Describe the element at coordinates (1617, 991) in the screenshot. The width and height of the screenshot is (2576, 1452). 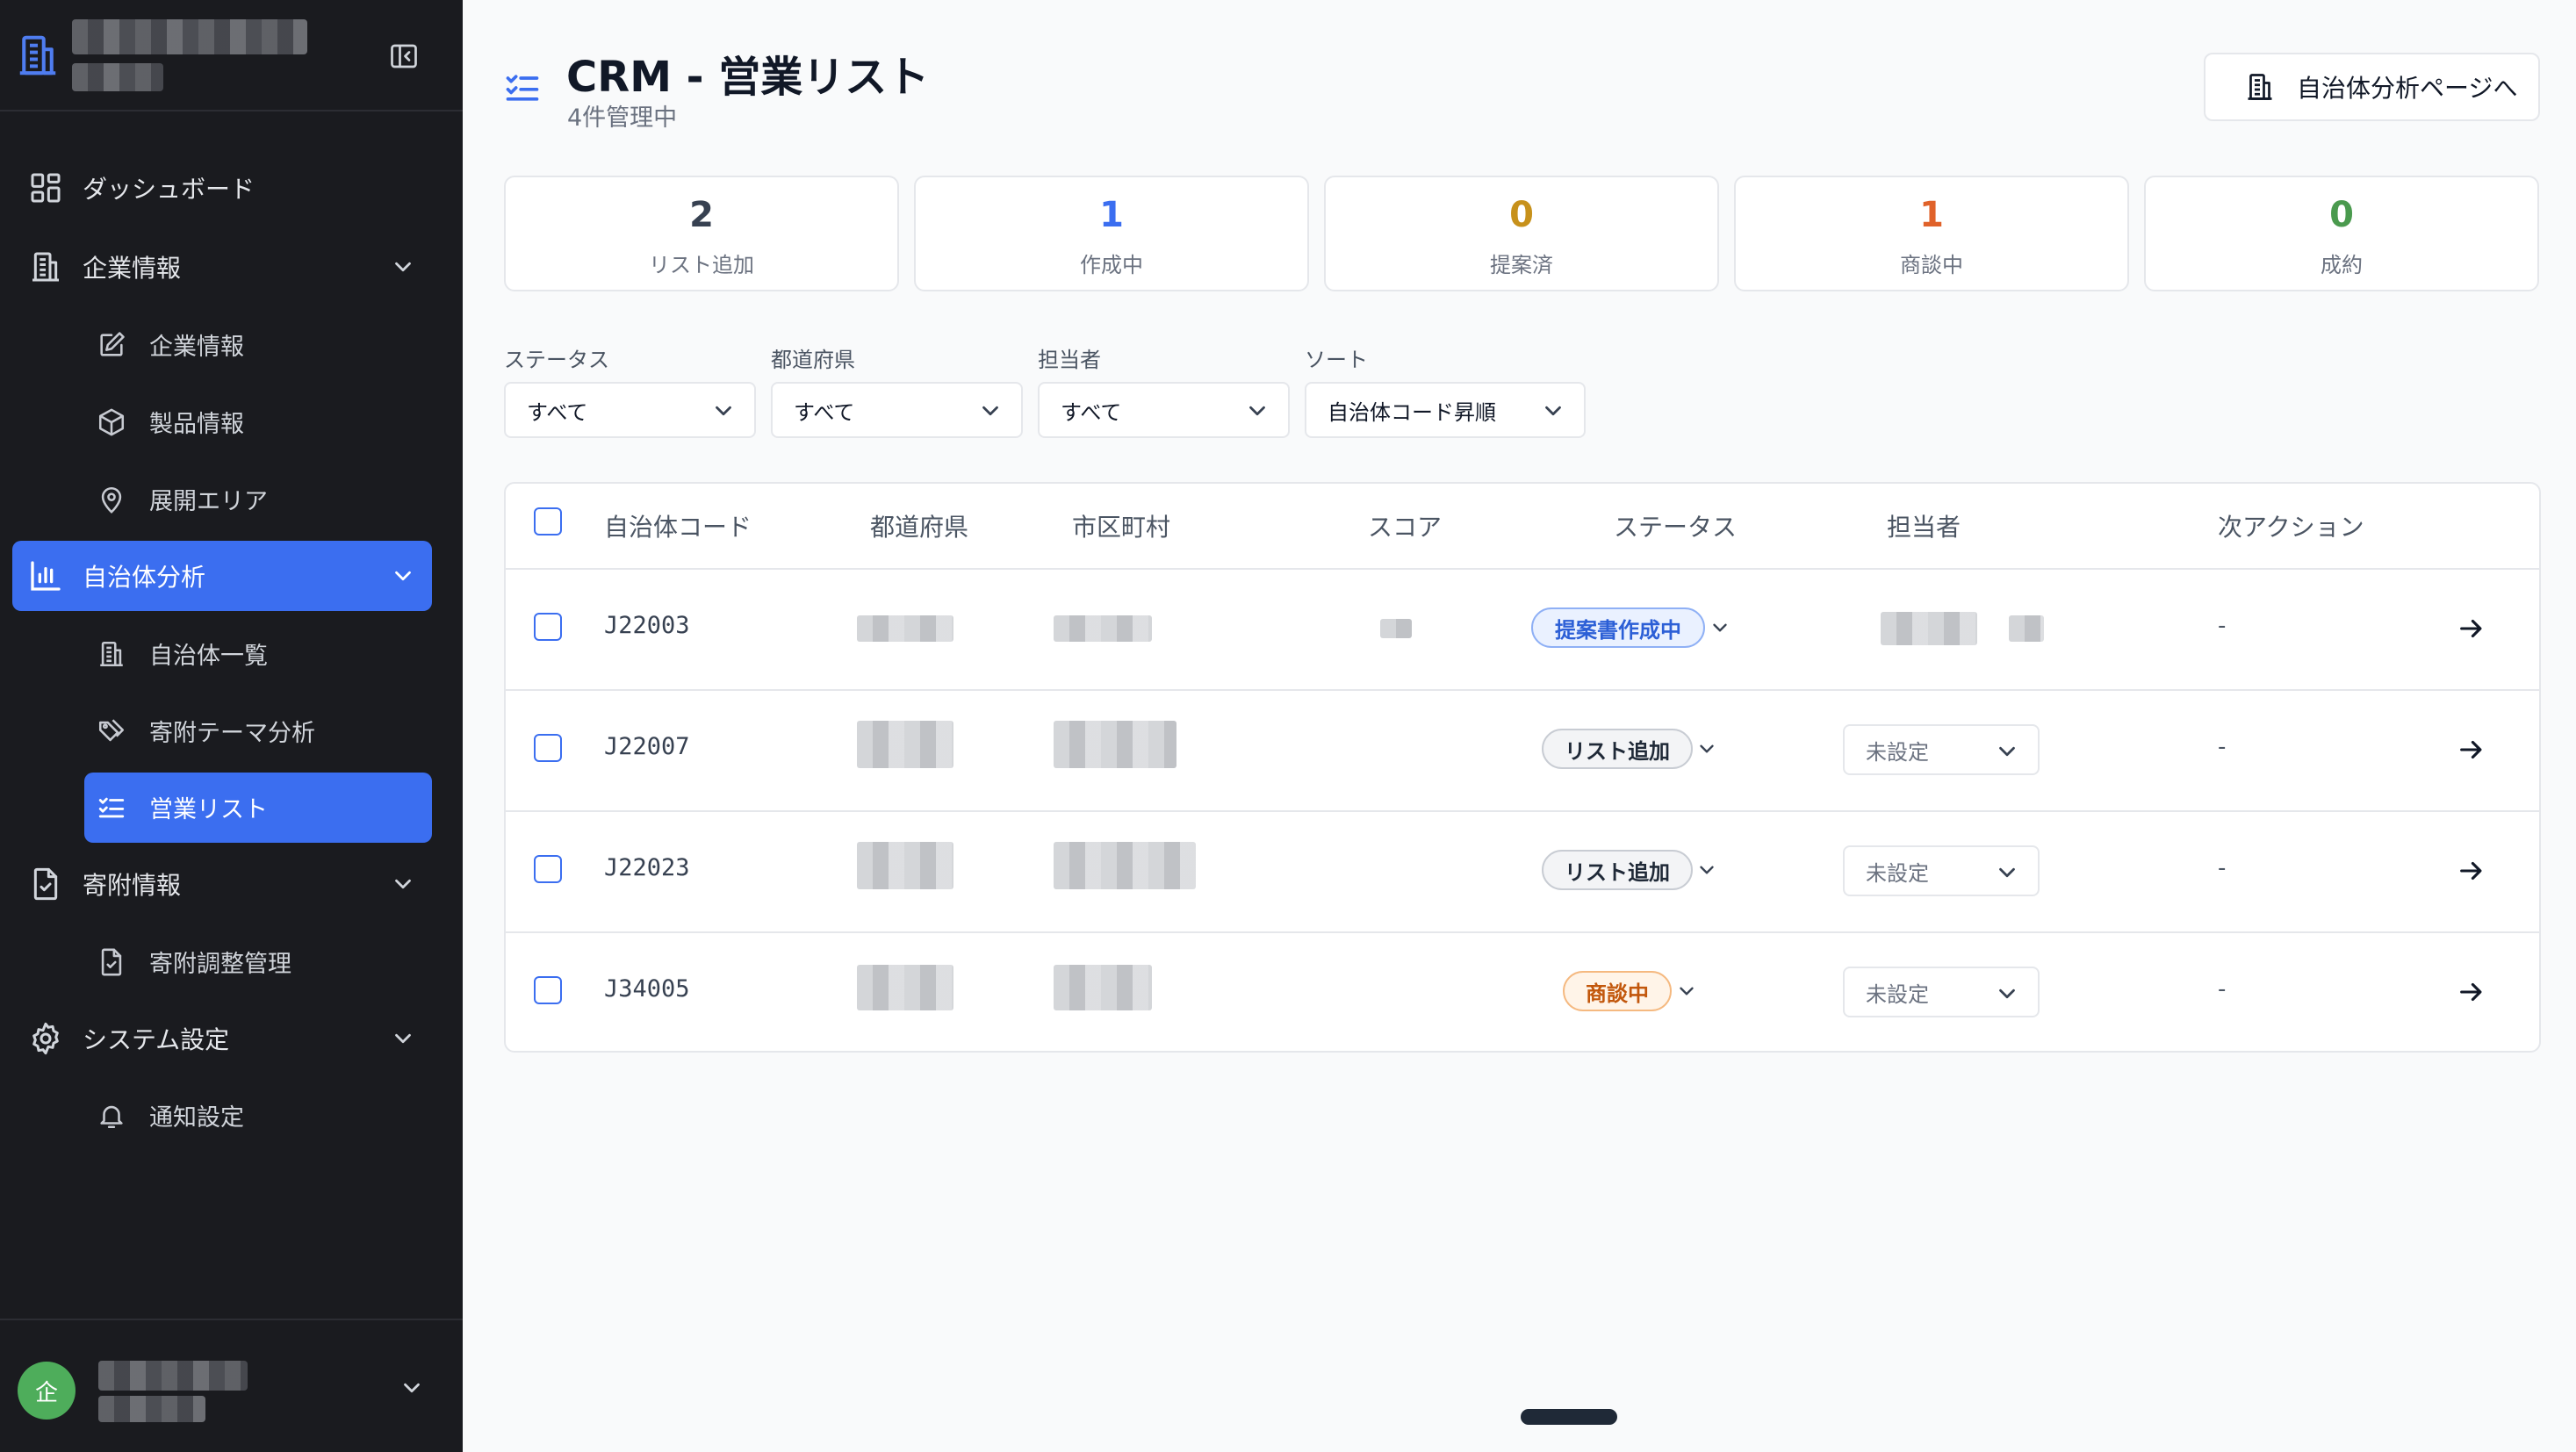
I see `status-badge: 商談中` at that location.